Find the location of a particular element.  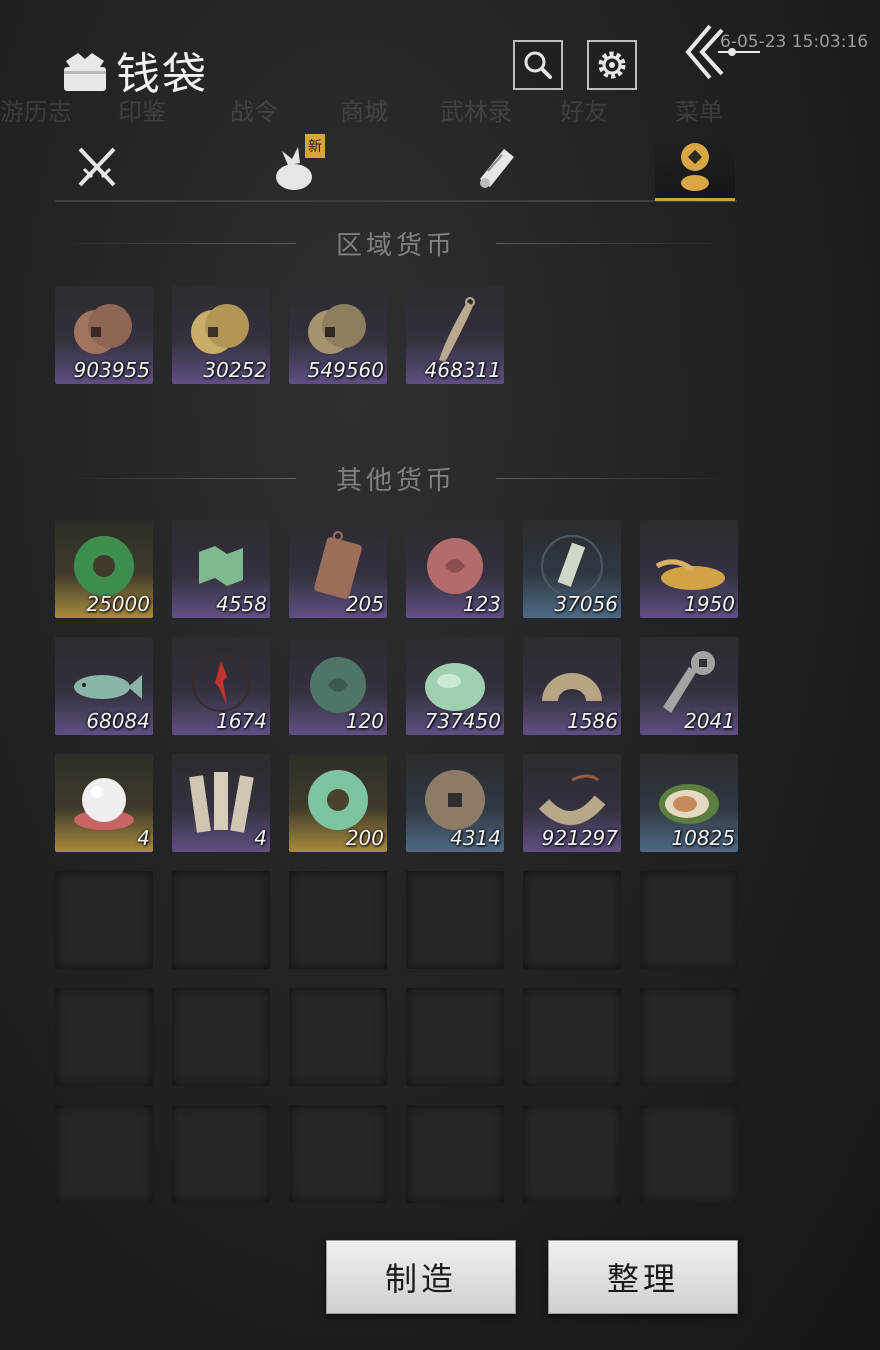

search-button is located at coordinates (538, 65).